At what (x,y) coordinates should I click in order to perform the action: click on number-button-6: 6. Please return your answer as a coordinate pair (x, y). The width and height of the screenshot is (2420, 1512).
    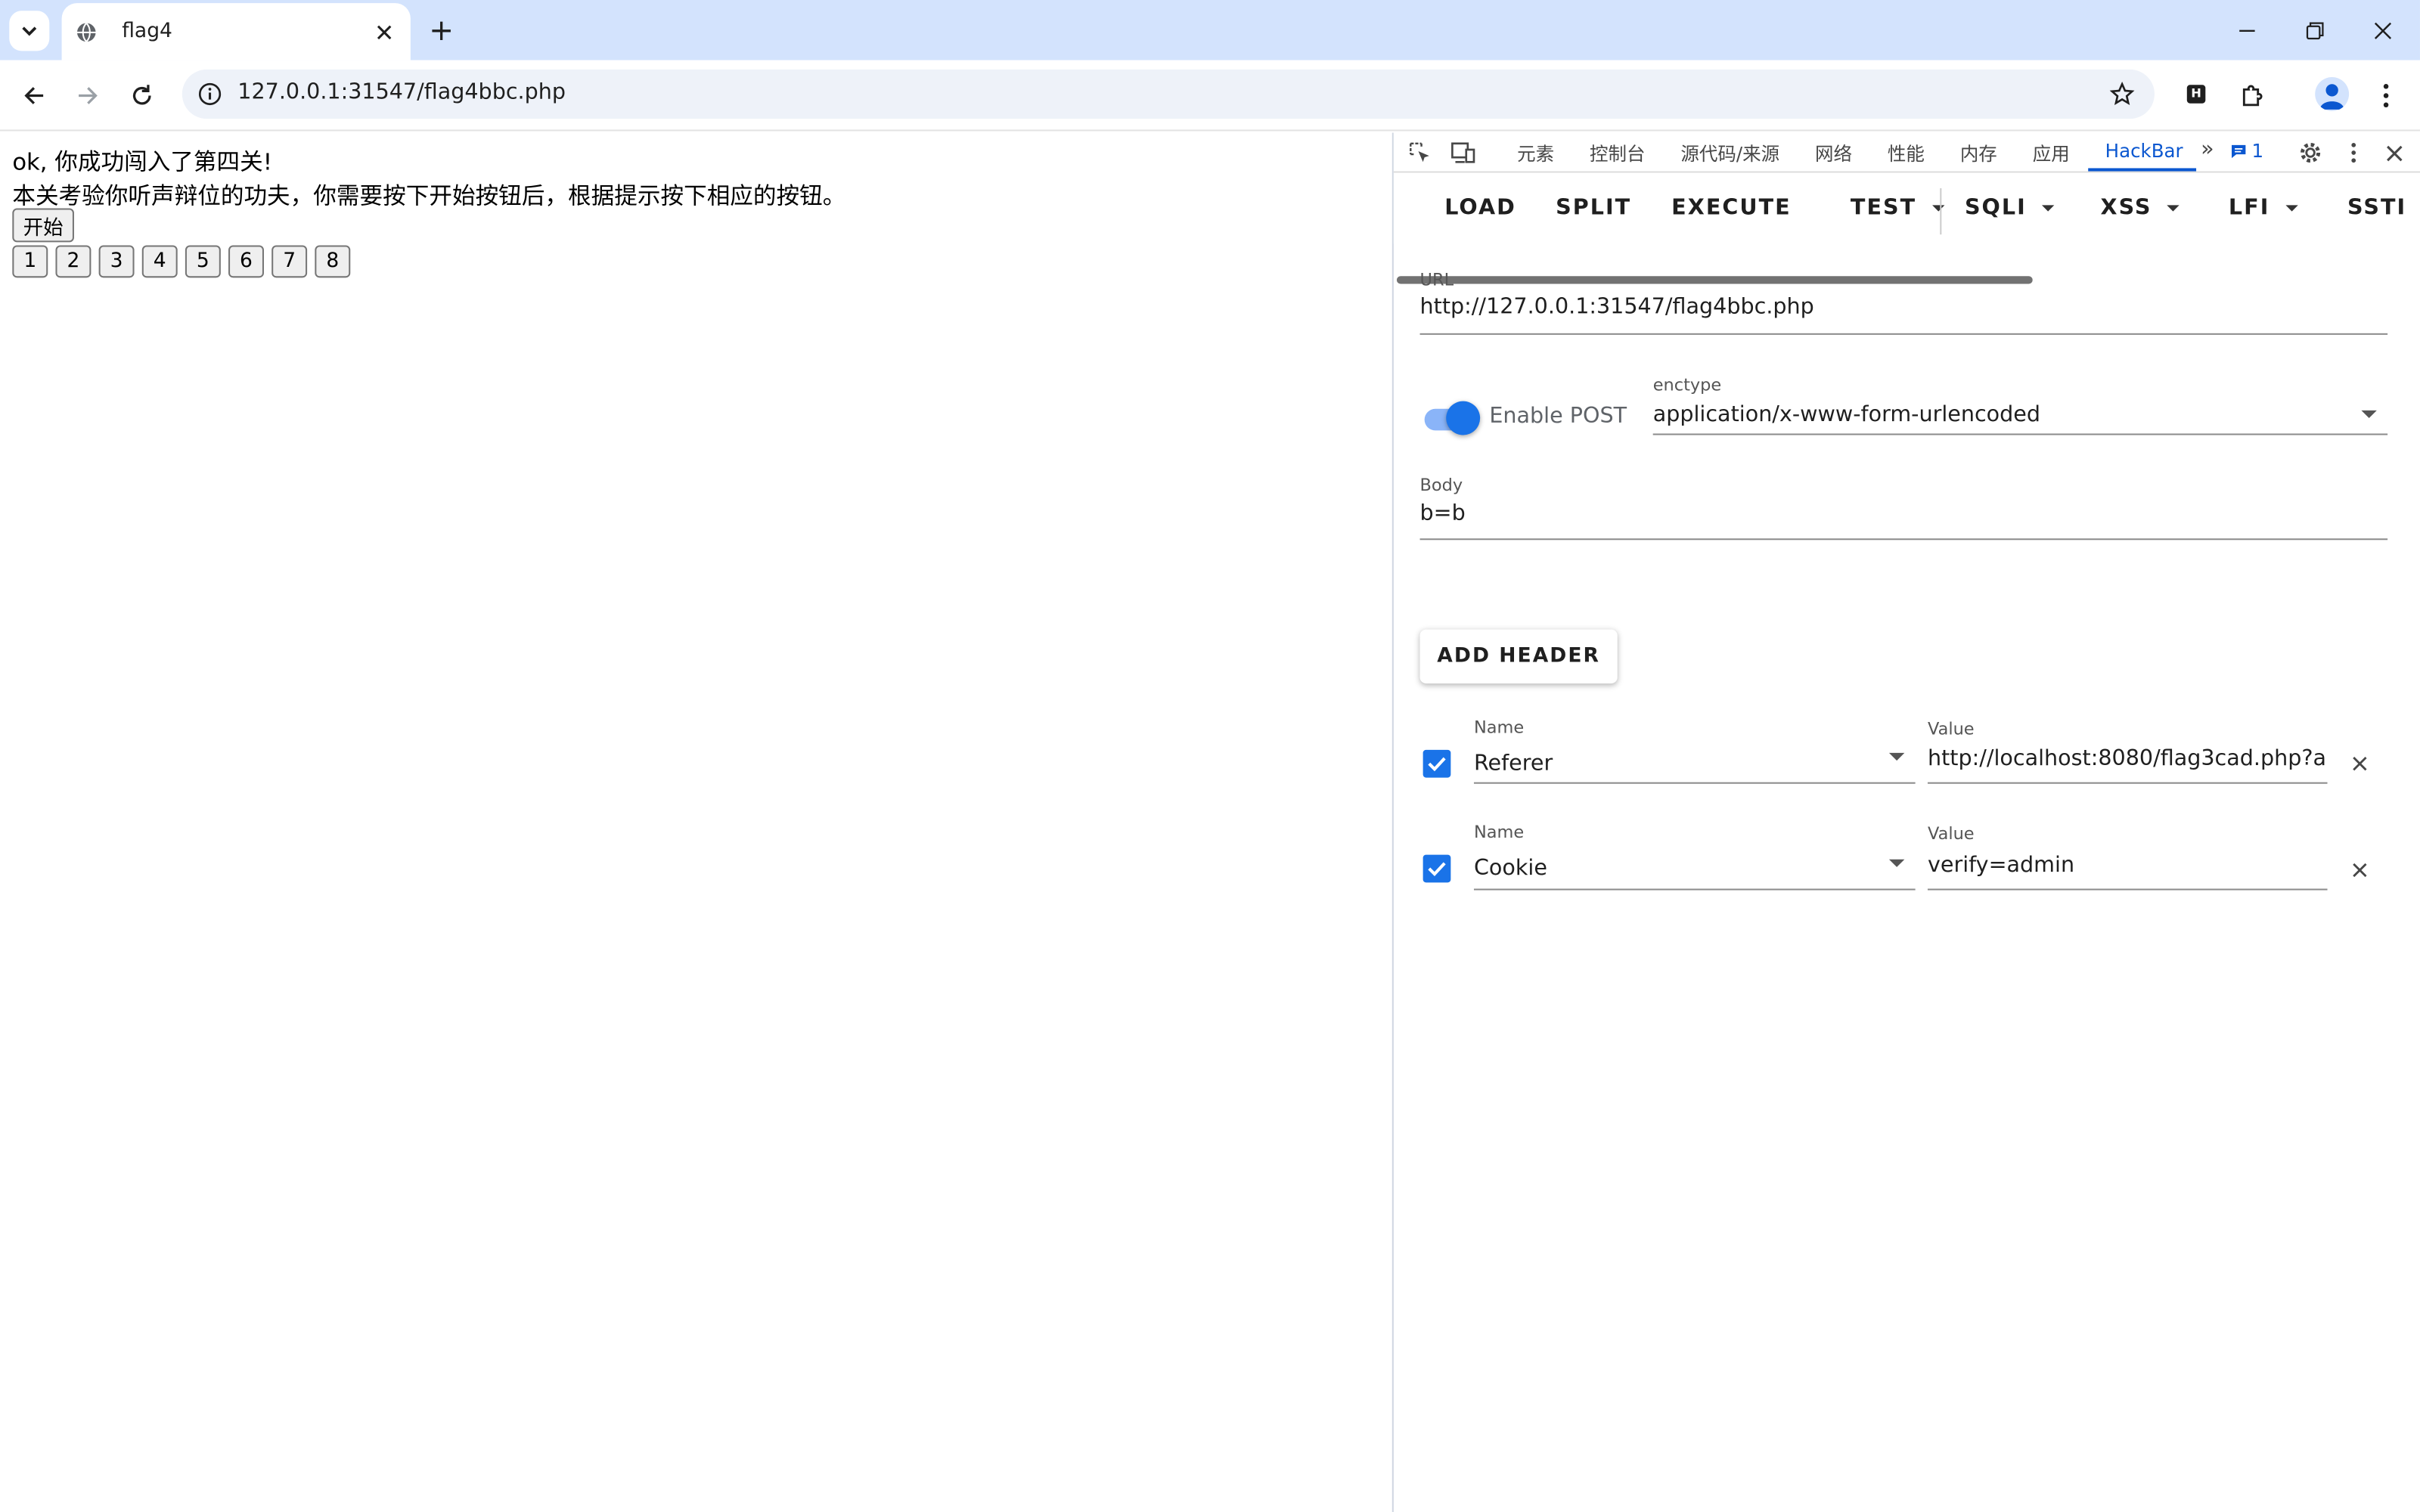
    Looking at the image, I should click on (246, 261).